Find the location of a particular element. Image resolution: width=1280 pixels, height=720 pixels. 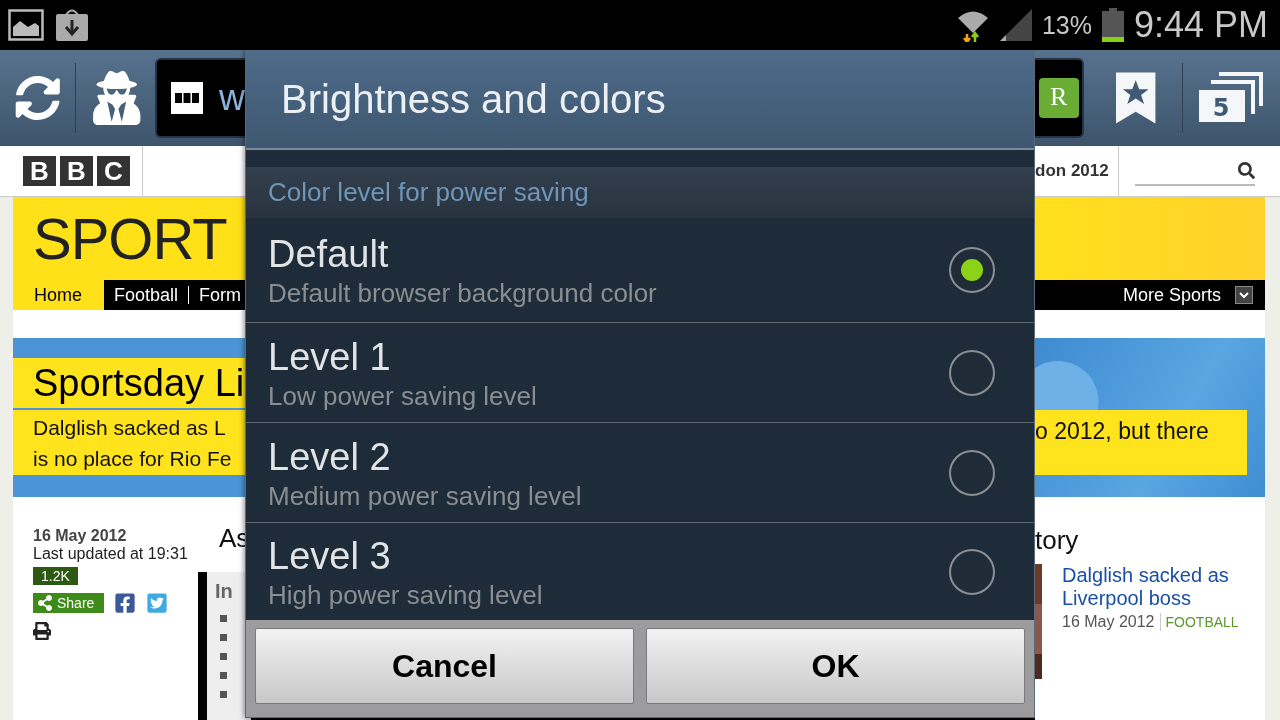

facebook-icon is located at coordinates (125, 603).